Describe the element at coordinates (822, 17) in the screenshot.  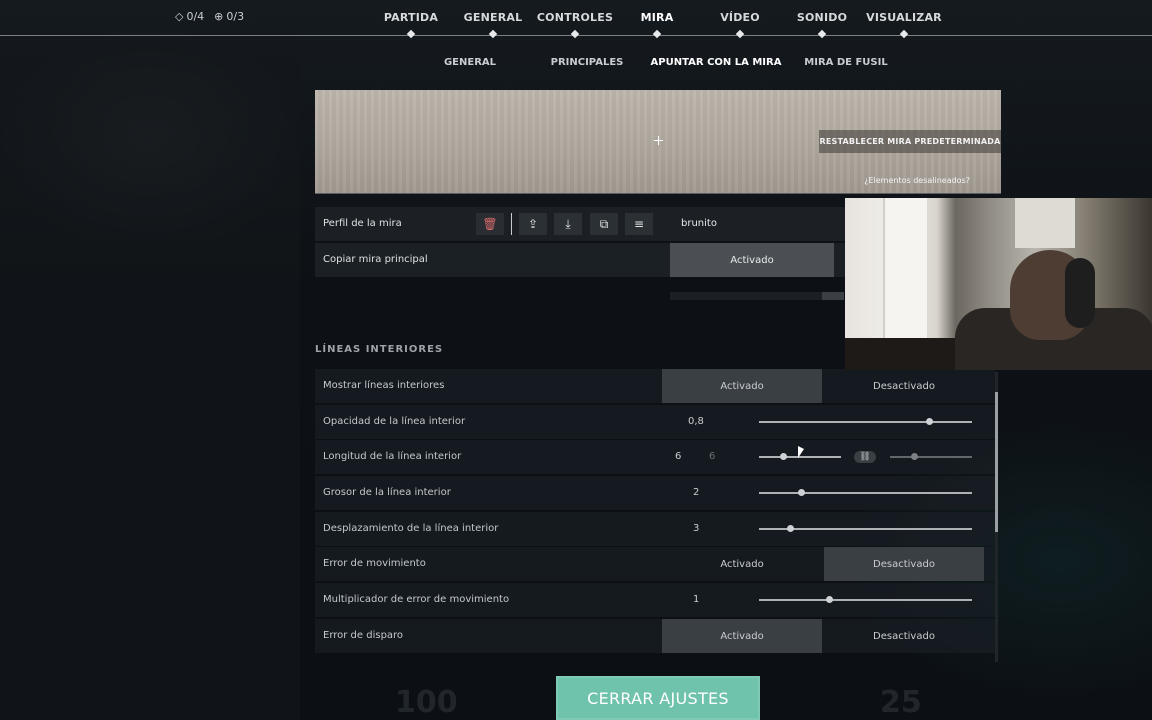
I see `tab-sonido: SONIDO` at that location.